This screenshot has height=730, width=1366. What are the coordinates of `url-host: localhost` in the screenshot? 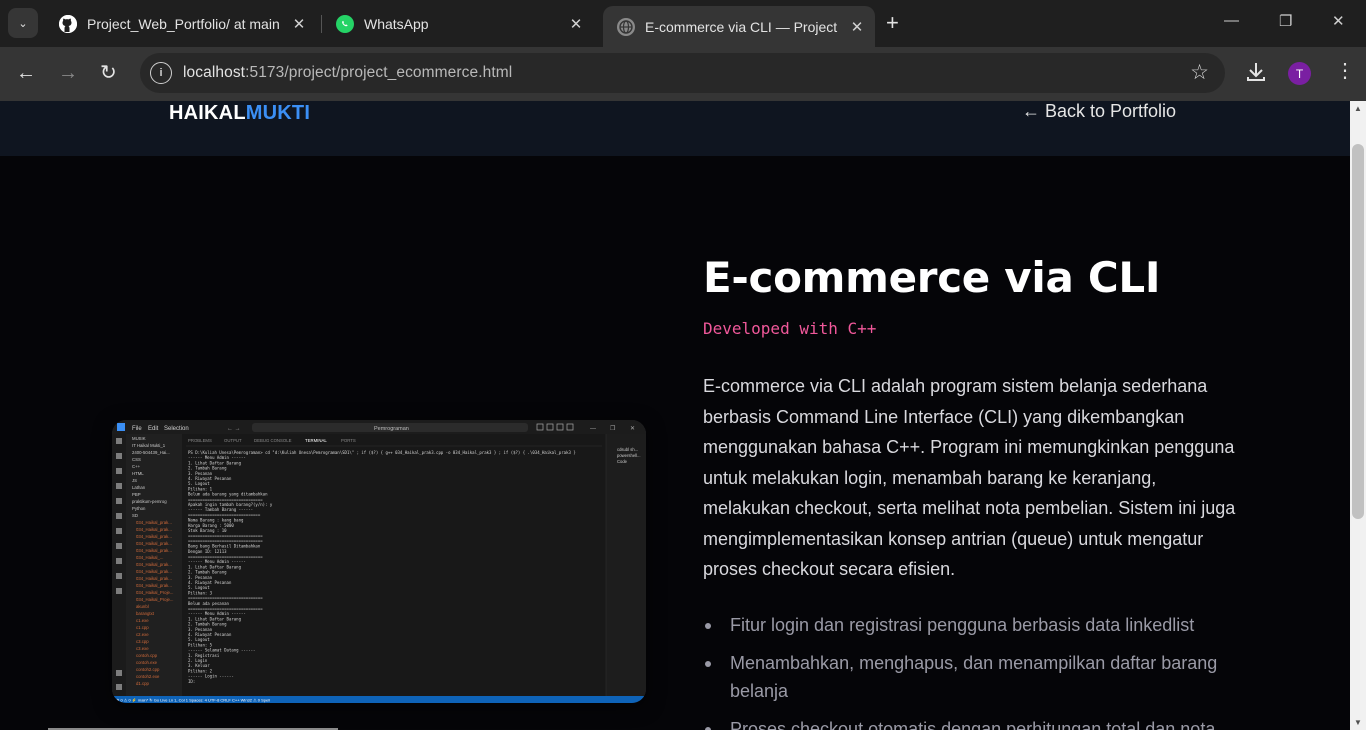 It's located at (214, 72).